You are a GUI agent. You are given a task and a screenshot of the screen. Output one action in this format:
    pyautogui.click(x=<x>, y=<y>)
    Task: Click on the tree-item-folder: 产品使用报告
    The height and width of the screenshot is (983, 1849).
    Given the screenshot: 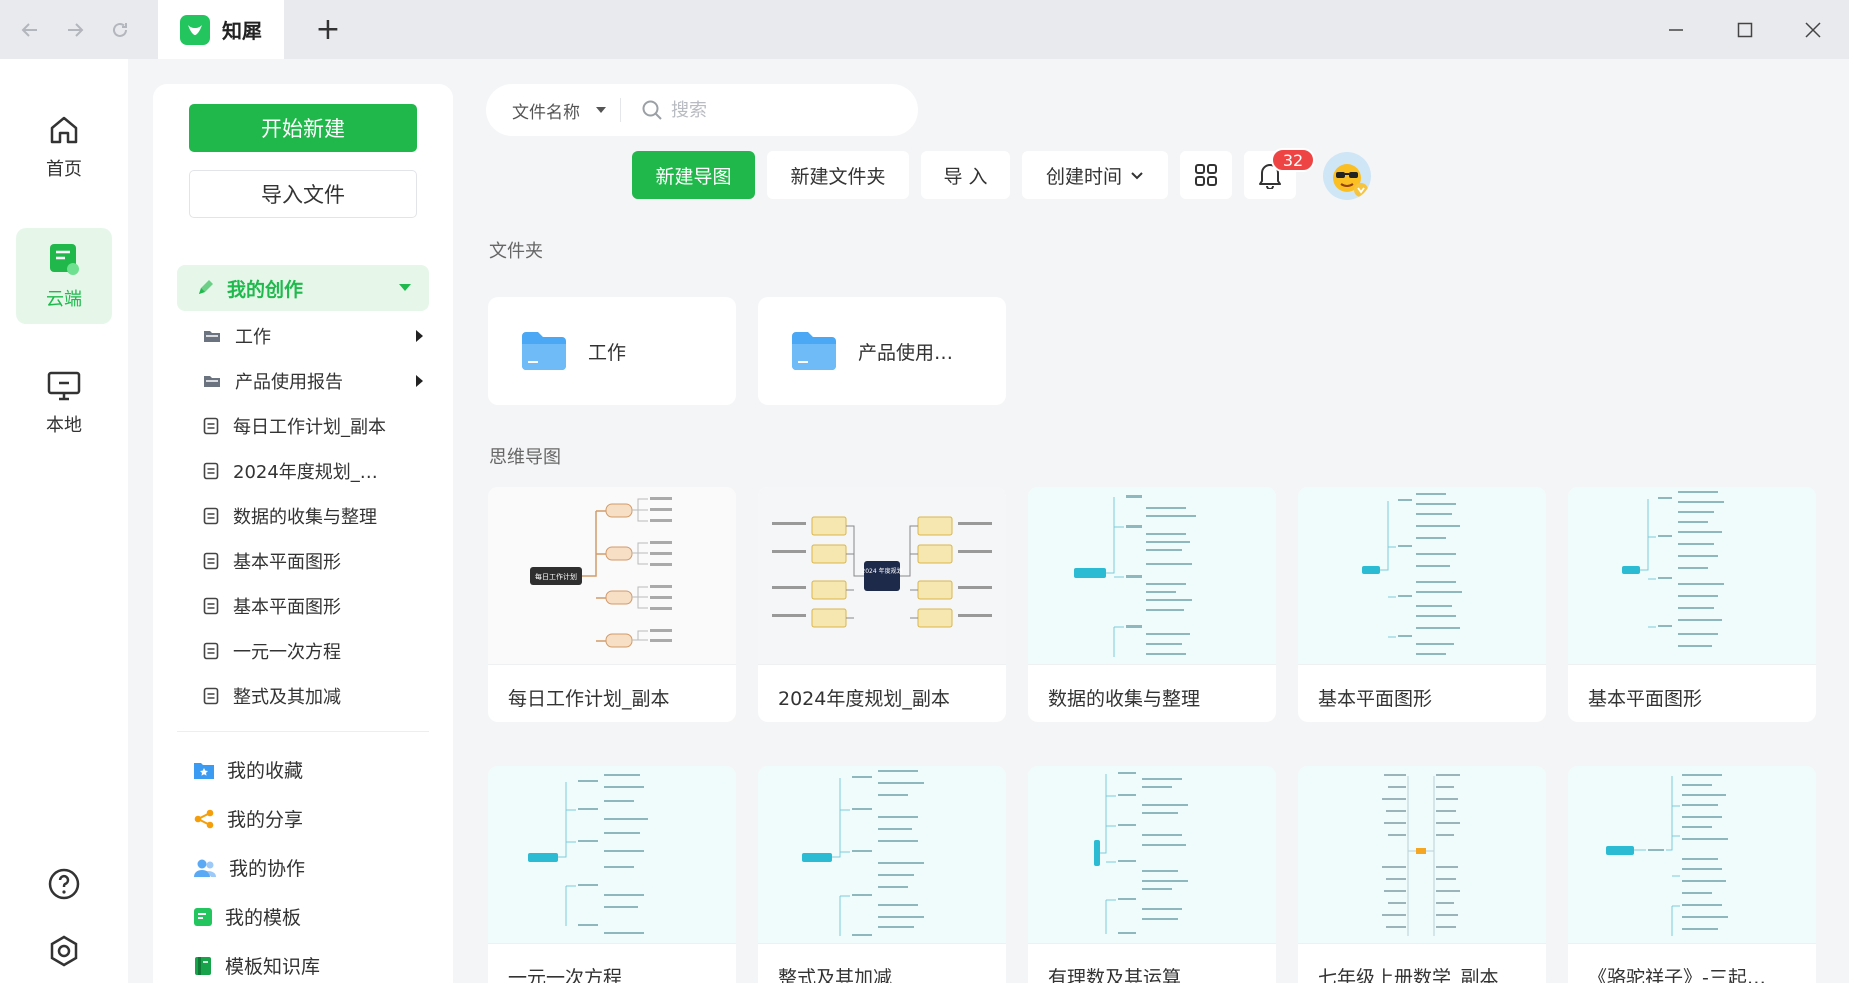 What is the action you would take?
    pyautogui.click(x=318, y=380)
    